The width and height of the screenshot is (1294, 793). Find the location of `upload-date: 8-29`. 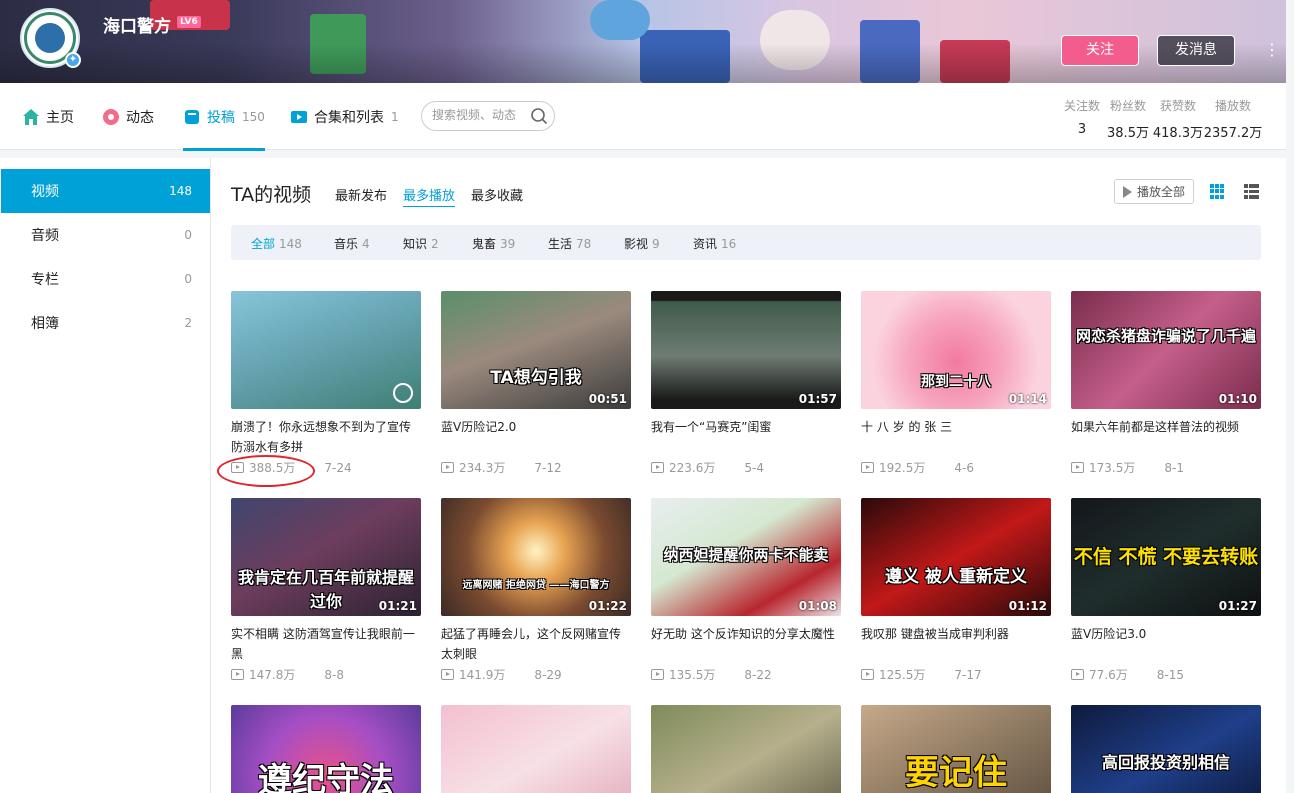

upload-date: 8-29 is located at coordinates (548, 674).